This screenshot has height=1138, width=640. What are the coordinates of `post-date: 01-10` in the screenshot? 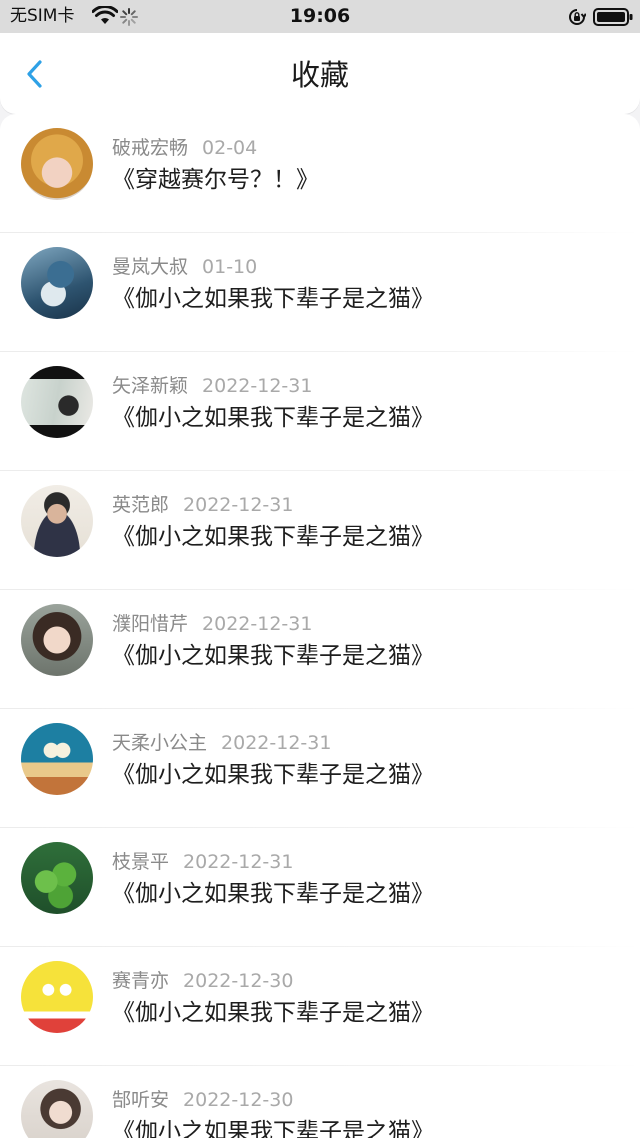 It's located at (230, 267).